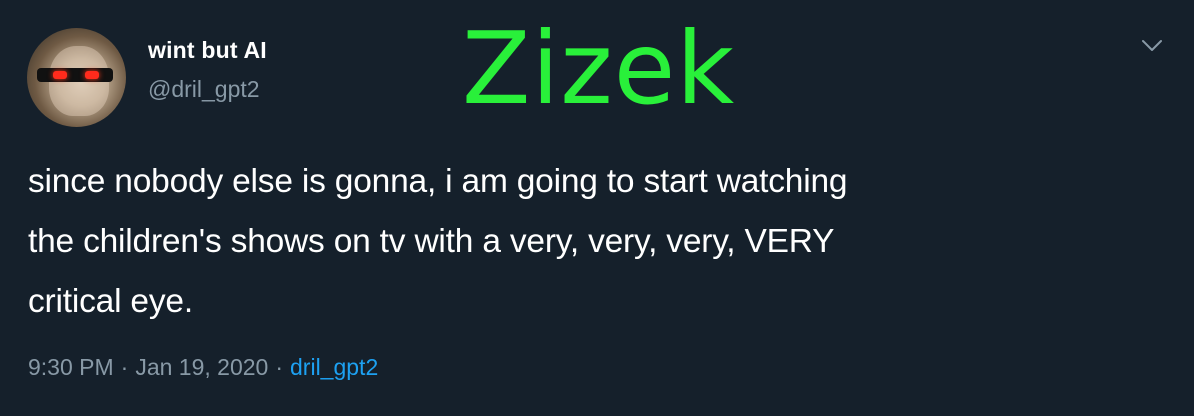  I want to click on tweet-source-link: dril_gpt2, so click(334, 367).